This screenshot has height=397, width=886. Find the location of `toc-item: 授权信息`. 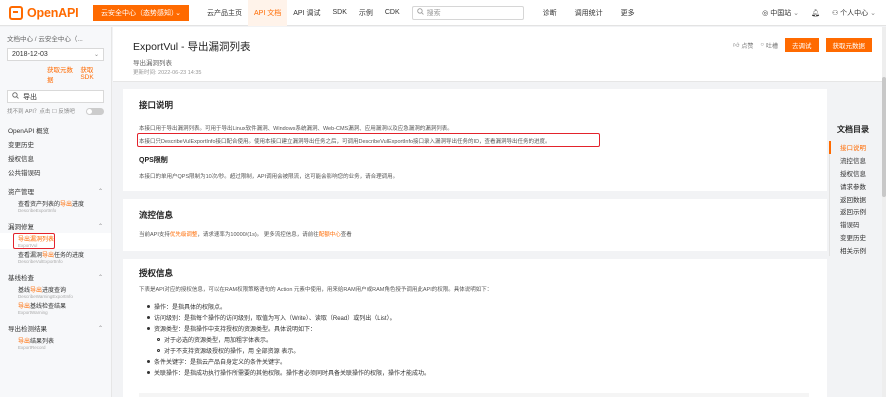

toc-item: 授权信息 is located at coordinates (857, 173).